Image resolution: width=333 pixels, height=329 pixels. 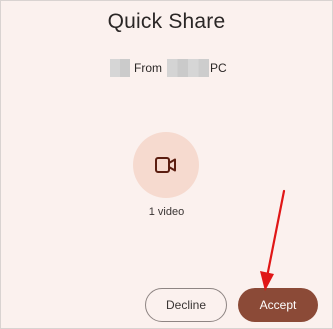 I want to click on device-suffix: PC, so click(x=218, y=68).